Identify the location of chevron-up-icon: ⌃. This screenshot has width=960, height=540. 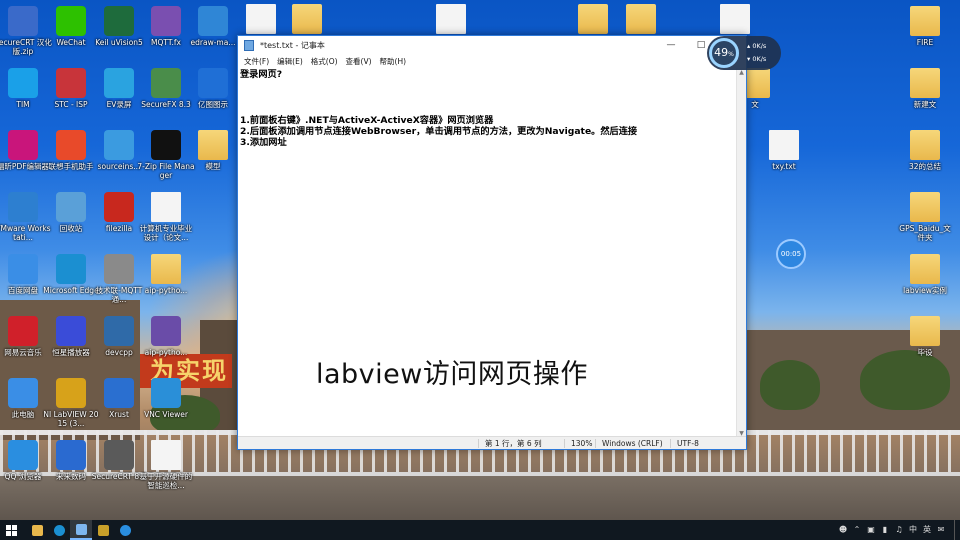
(857, 530).